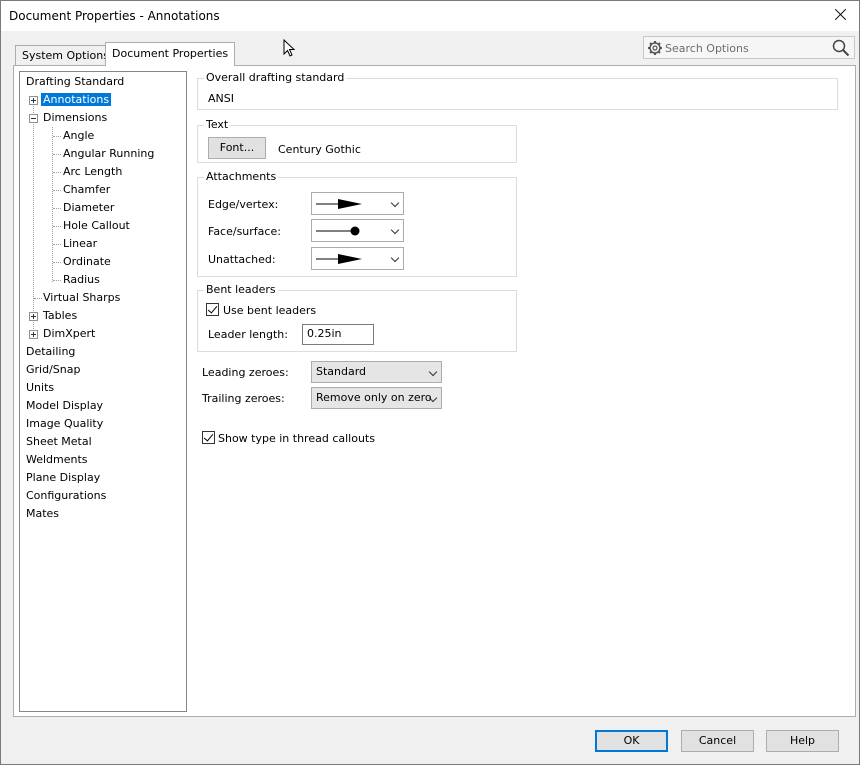 The width and height of the screenshot is (860, 765). I want to click on tree-item-label: Units, so click(40, 387).